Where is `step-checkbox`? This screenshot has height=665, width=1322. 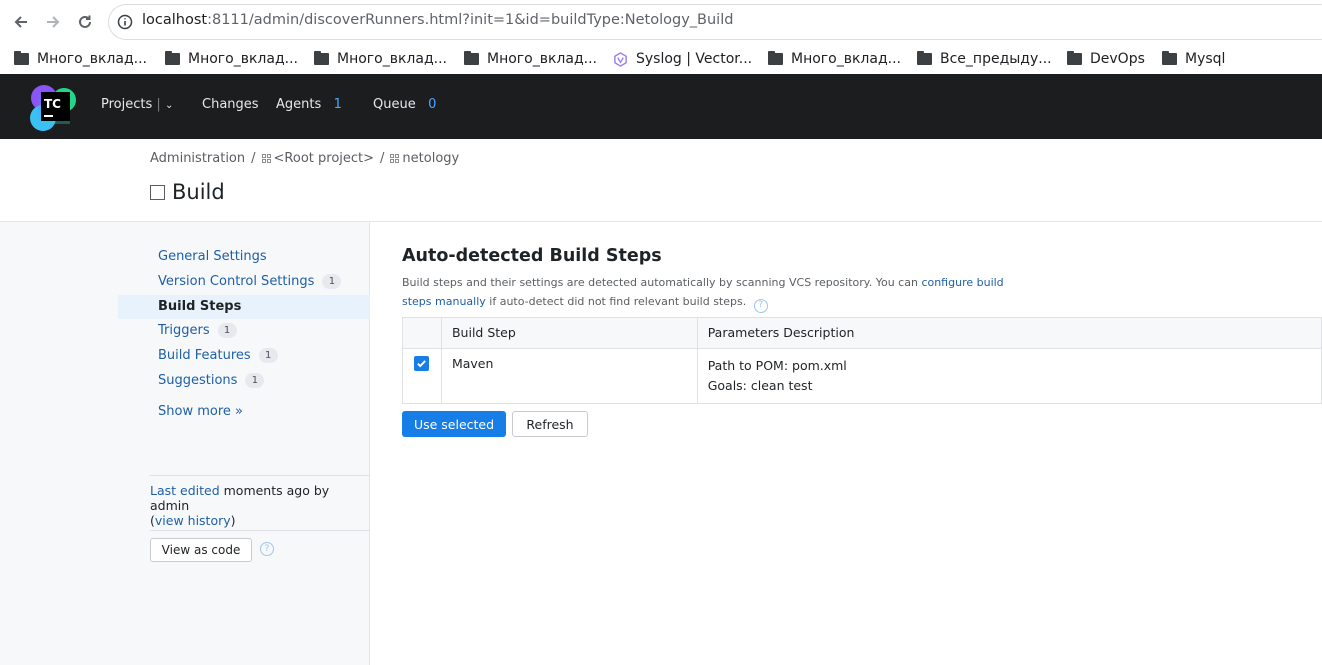 step-checkbox is located at coordinates (421, 363).